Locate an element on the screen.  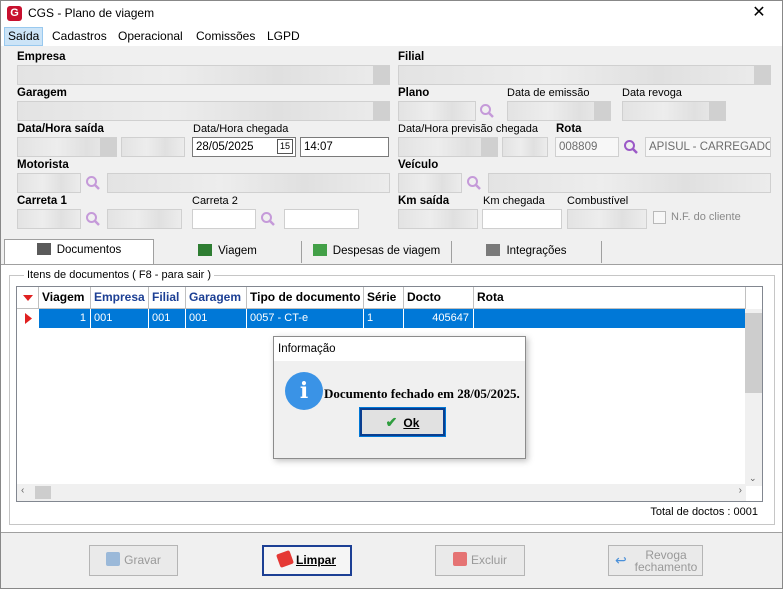
trash-icon is located at coordinates (459, 559).